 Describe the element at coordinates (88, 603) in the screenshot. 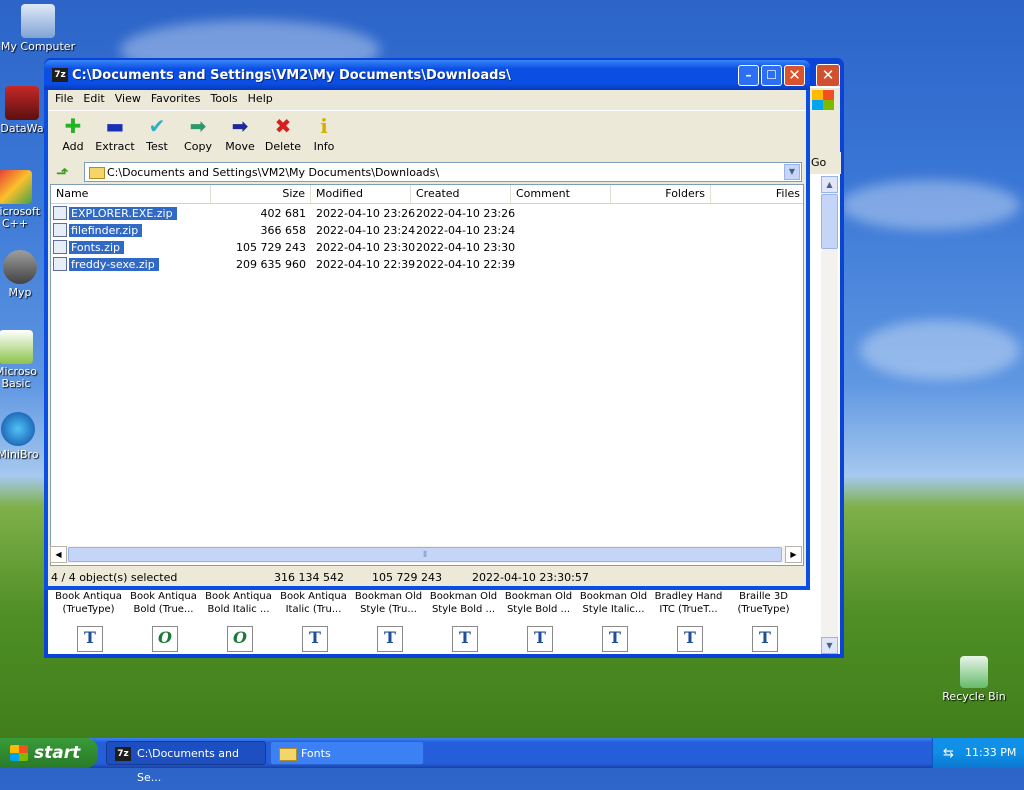

I see `font-item: Book Antiqua (TrueType)` at that location.